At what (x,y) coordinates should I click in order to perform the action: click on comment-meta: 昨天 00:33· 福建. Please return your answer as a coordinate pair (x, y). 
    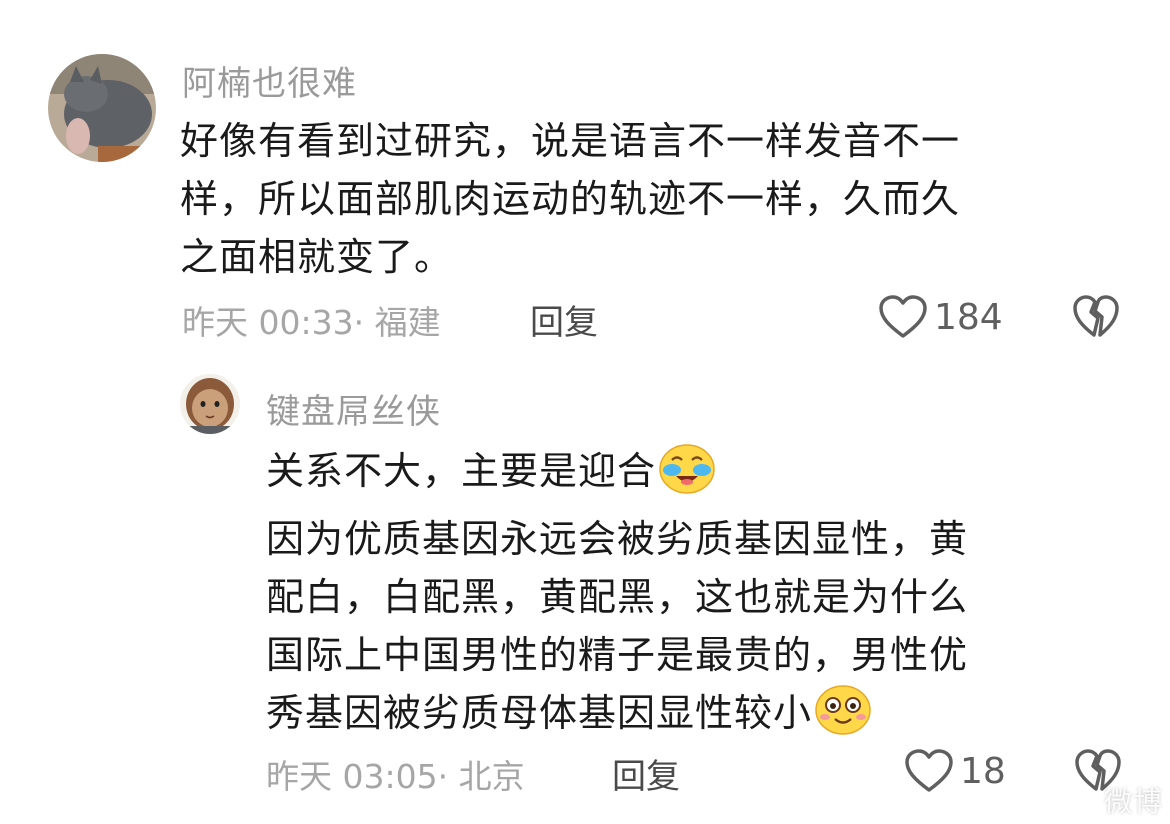
    Looking at the image, I should click on (311, 320).